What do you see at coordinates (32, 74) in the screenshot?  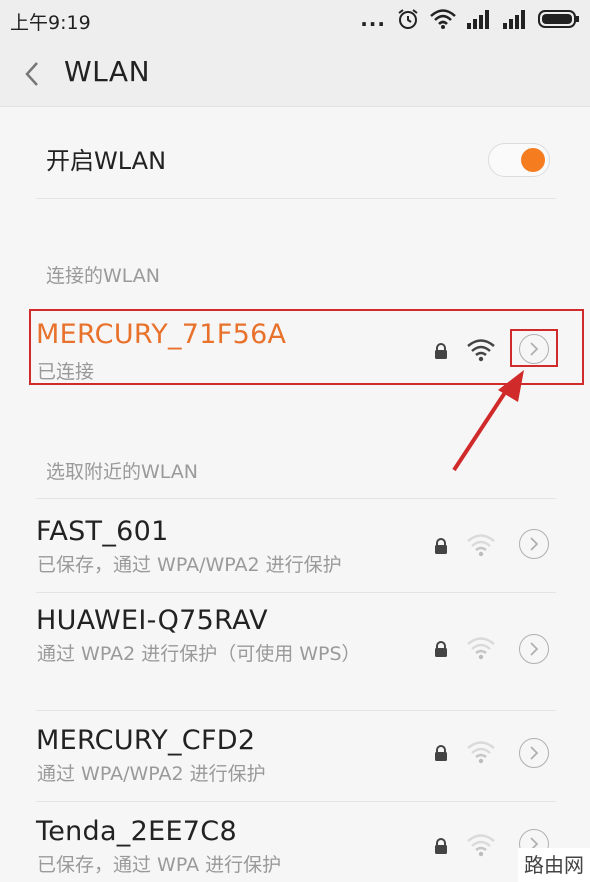 I see `back-arrow-icon` at bounding box center [32, 74].